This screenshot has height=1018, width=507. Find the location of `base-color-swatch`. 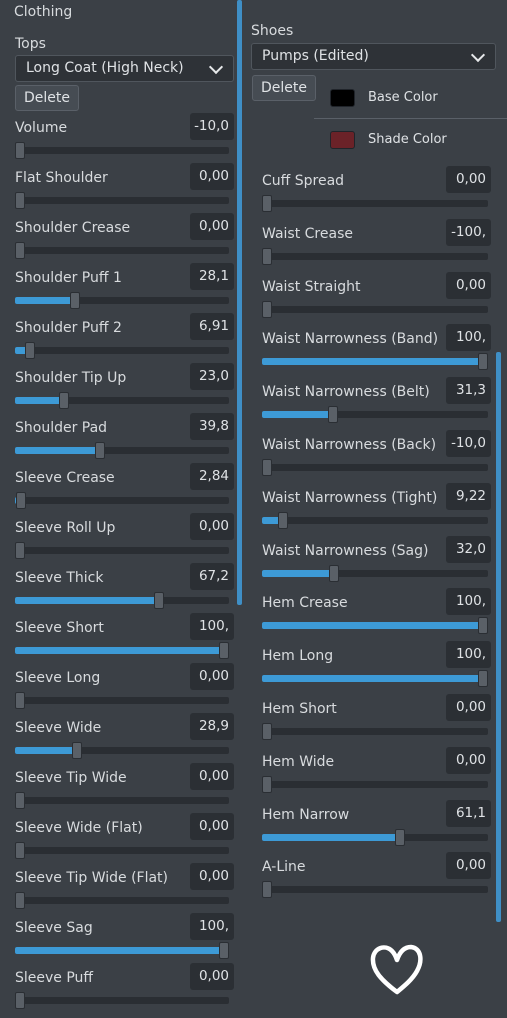

base-color-swatch is located at coordinates (342, 98).